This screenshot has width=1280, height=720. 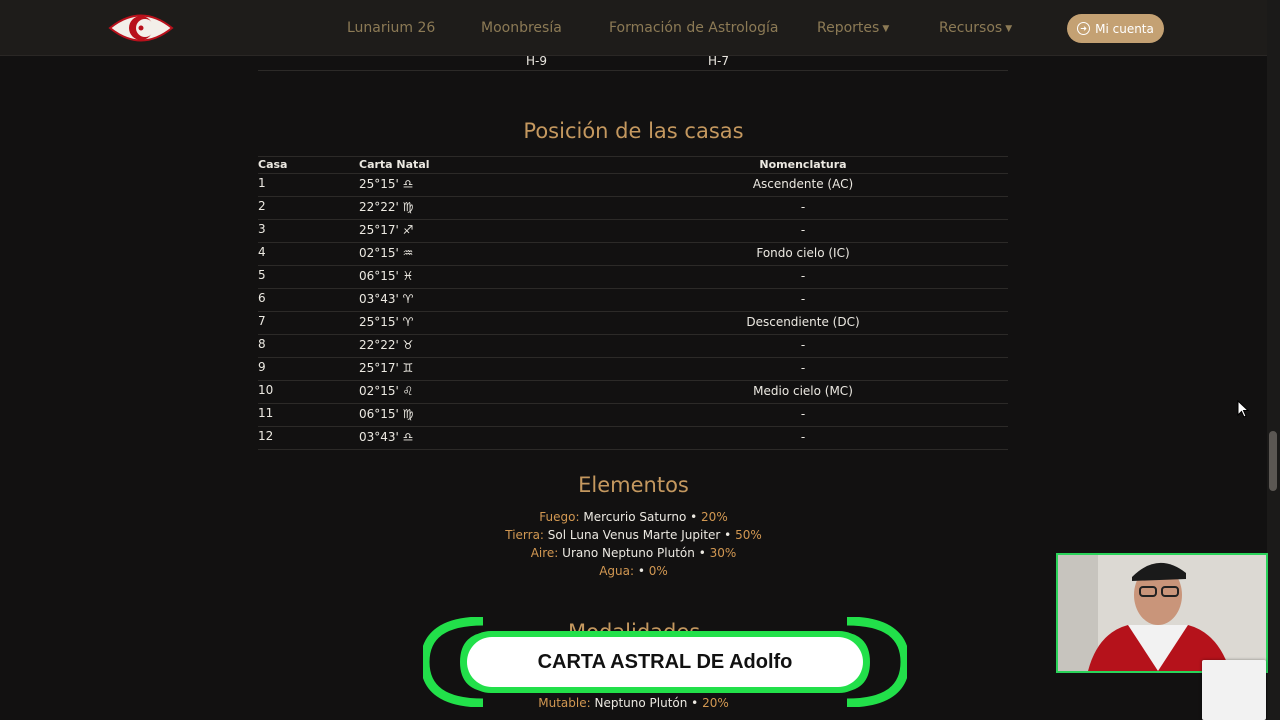 I want to click on element-fuego: Fuego: Mercurio Saturno • 20%, so click(x=633, y=517).